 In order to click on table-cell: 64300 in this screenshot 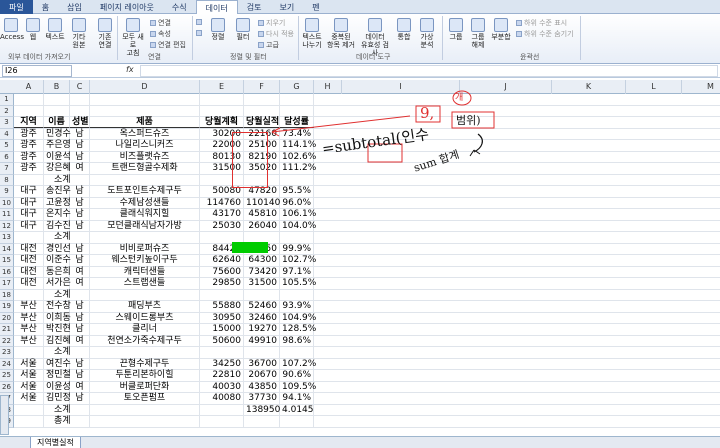, I will do `click(262, 260)`.